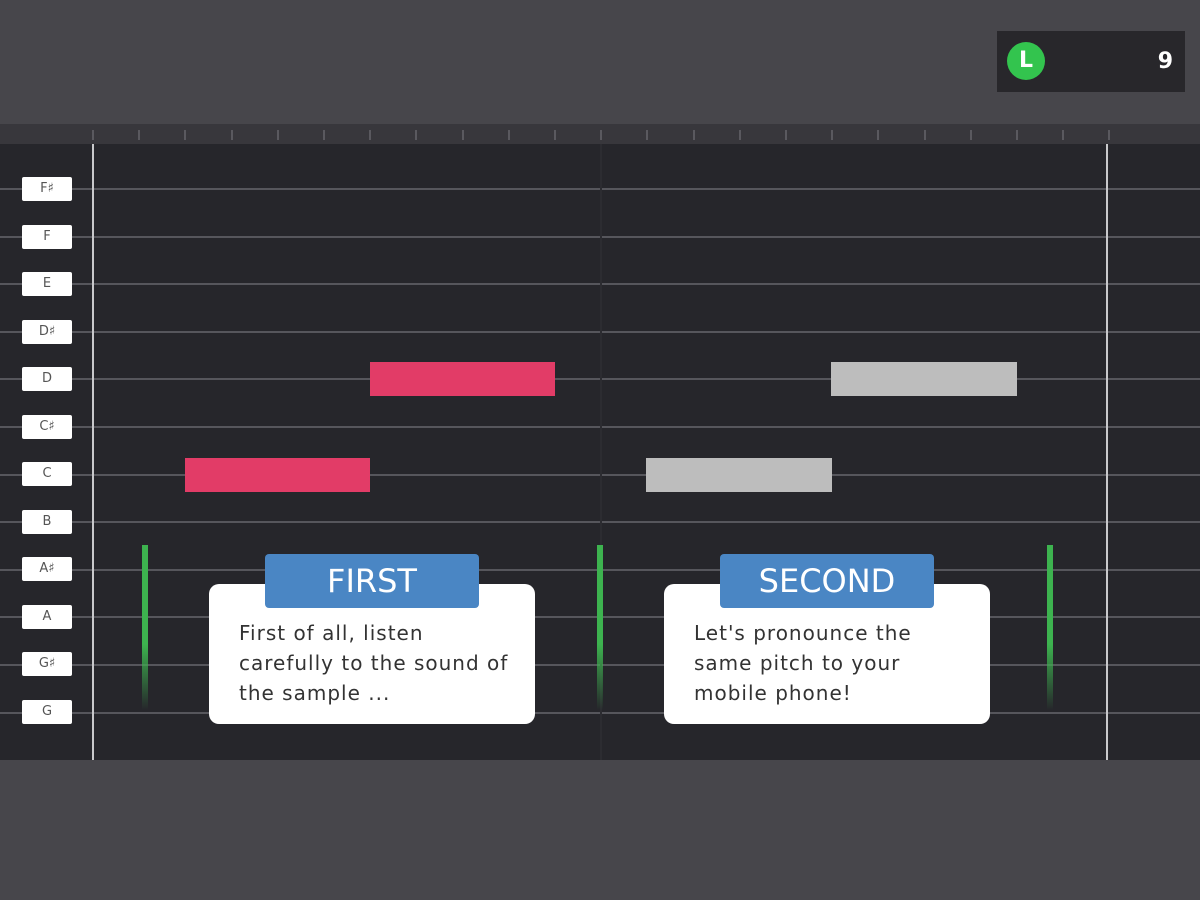 This screenshot has height=900, width=1200. I want to click on level-badge: L, so click(1026, 61).